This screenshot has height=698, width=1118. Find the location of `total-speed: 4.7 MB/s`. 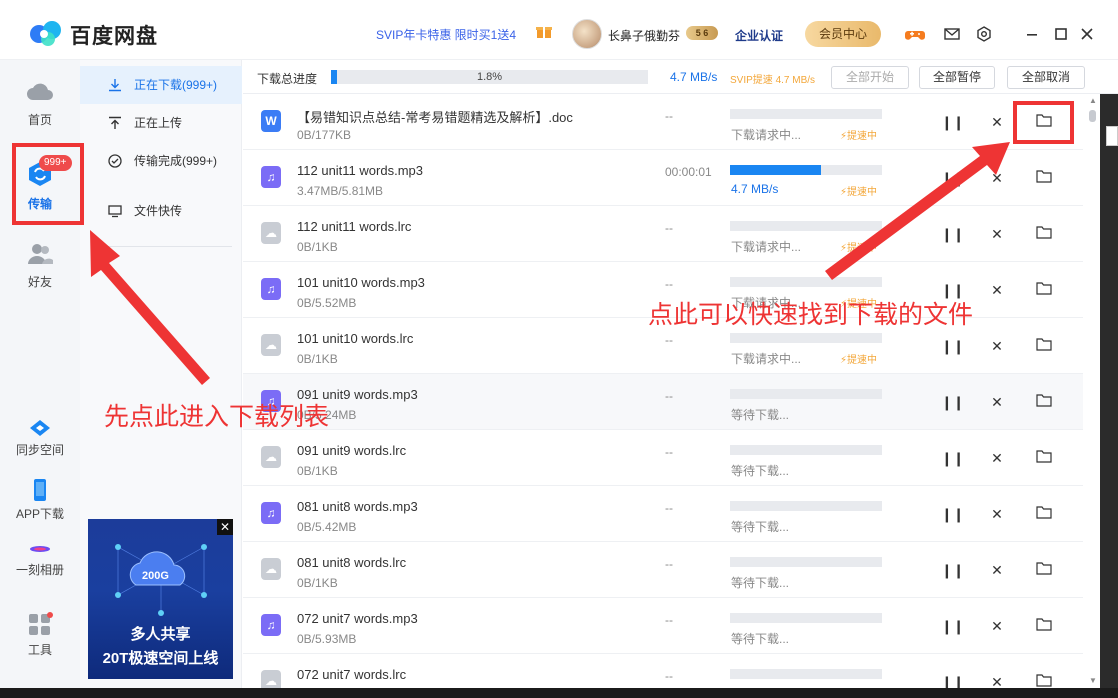

total-speed: 4.7 MB/s is located at coordinates (694, 77).